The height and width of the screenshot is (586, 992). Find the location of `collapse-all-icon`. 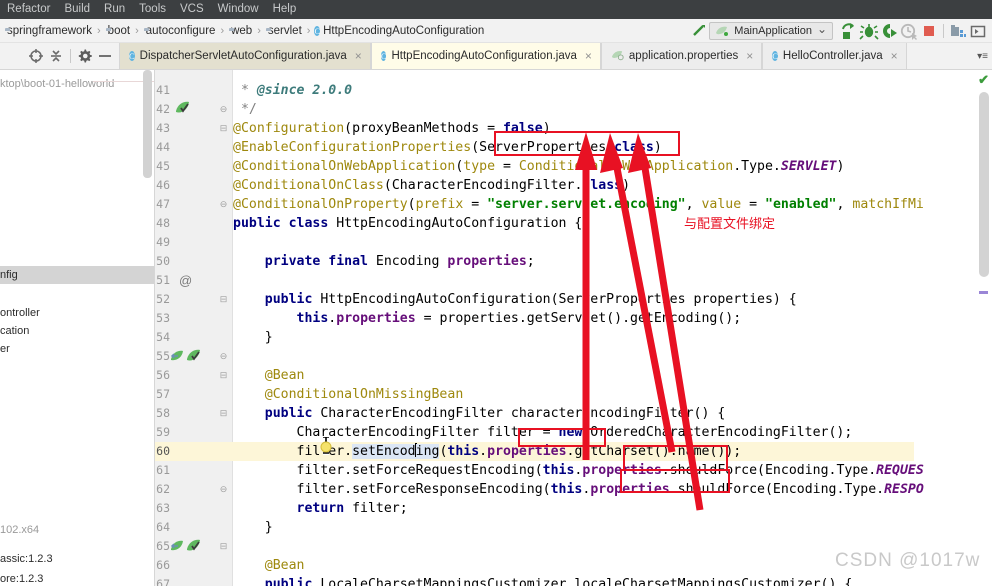

collapse-all-icon is located at coordinates (56, 56).